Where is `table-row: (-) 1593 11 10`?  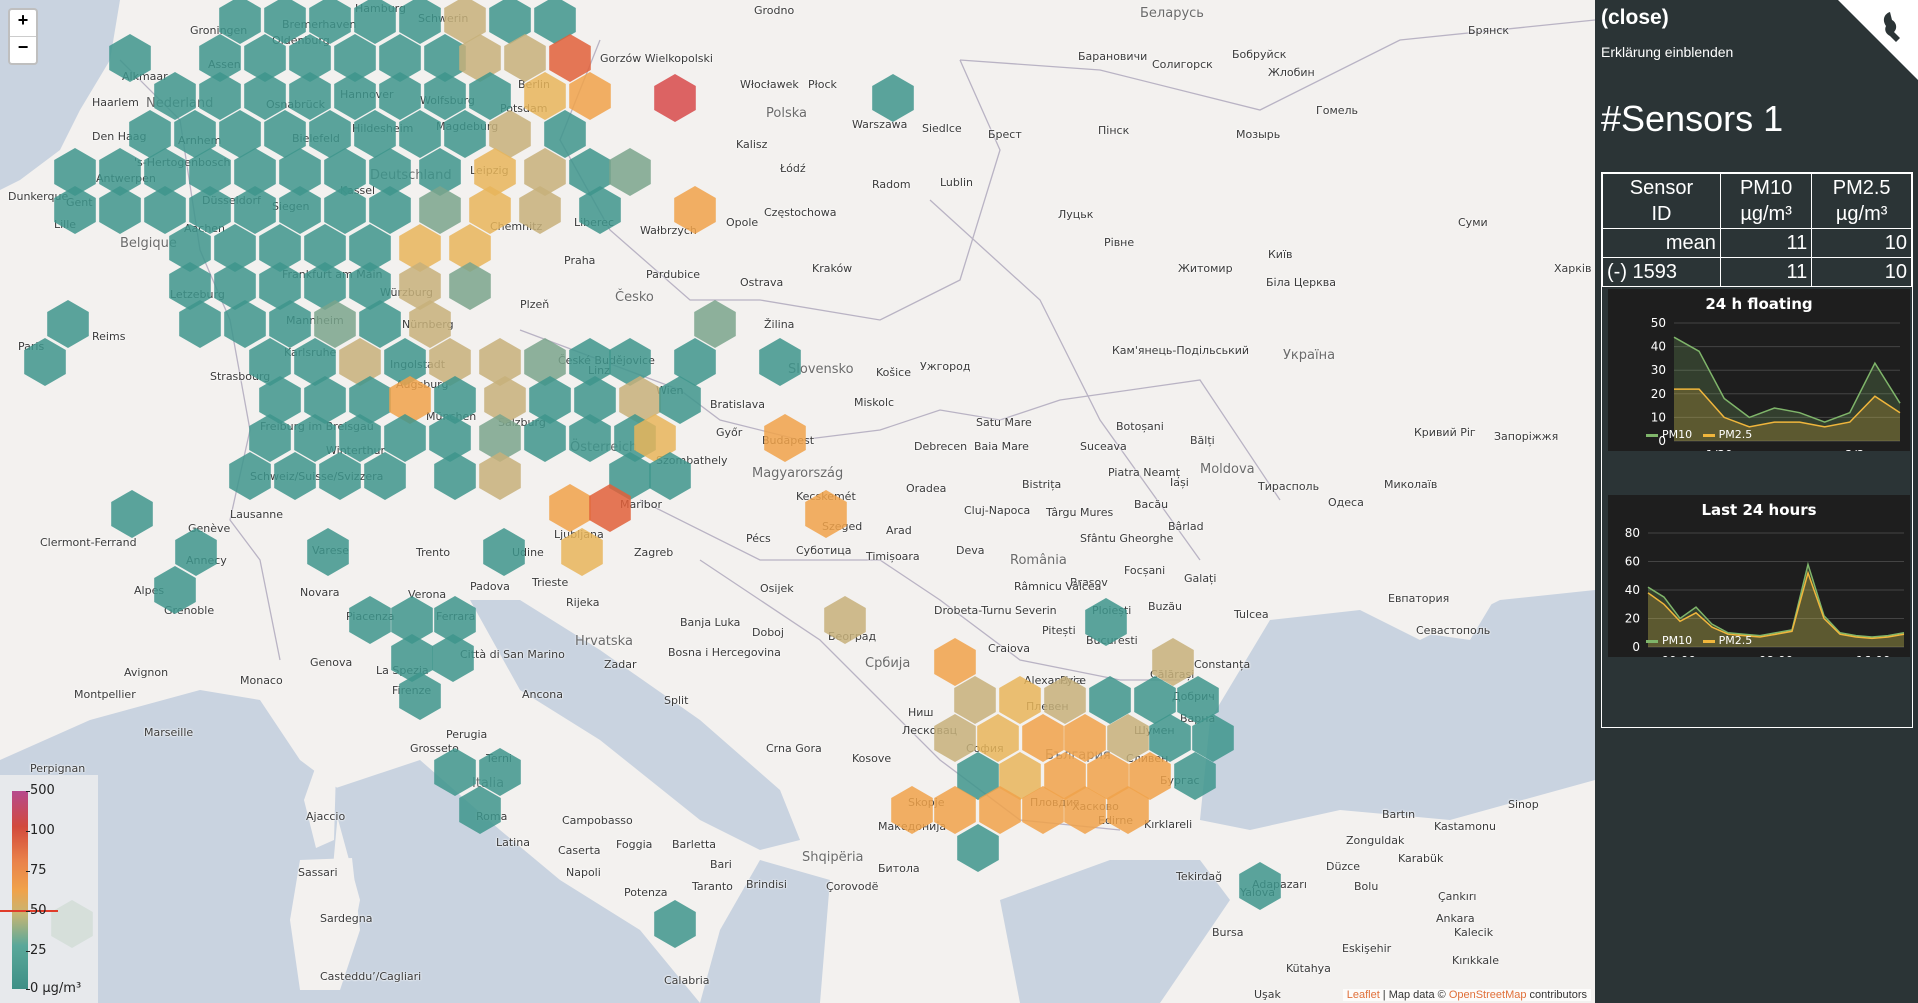
table-row: (-) 1593 11 10 is located at coordinates (1757, 272).